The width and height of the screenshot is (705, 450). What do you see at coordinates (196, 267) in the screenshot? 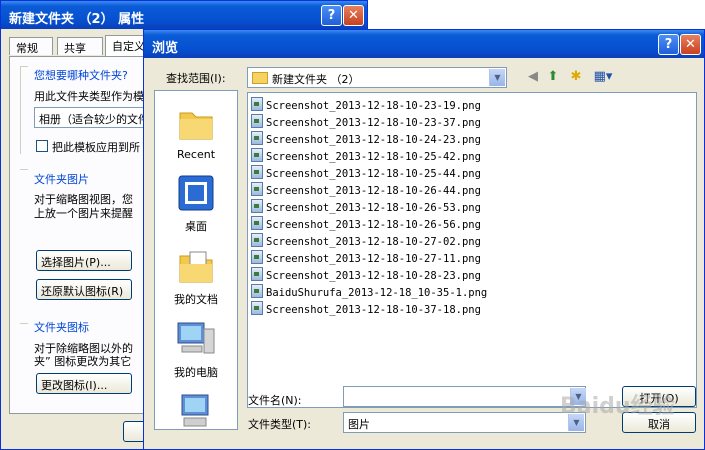
I see `my-documents-icon` at bounding box center [196, 267].